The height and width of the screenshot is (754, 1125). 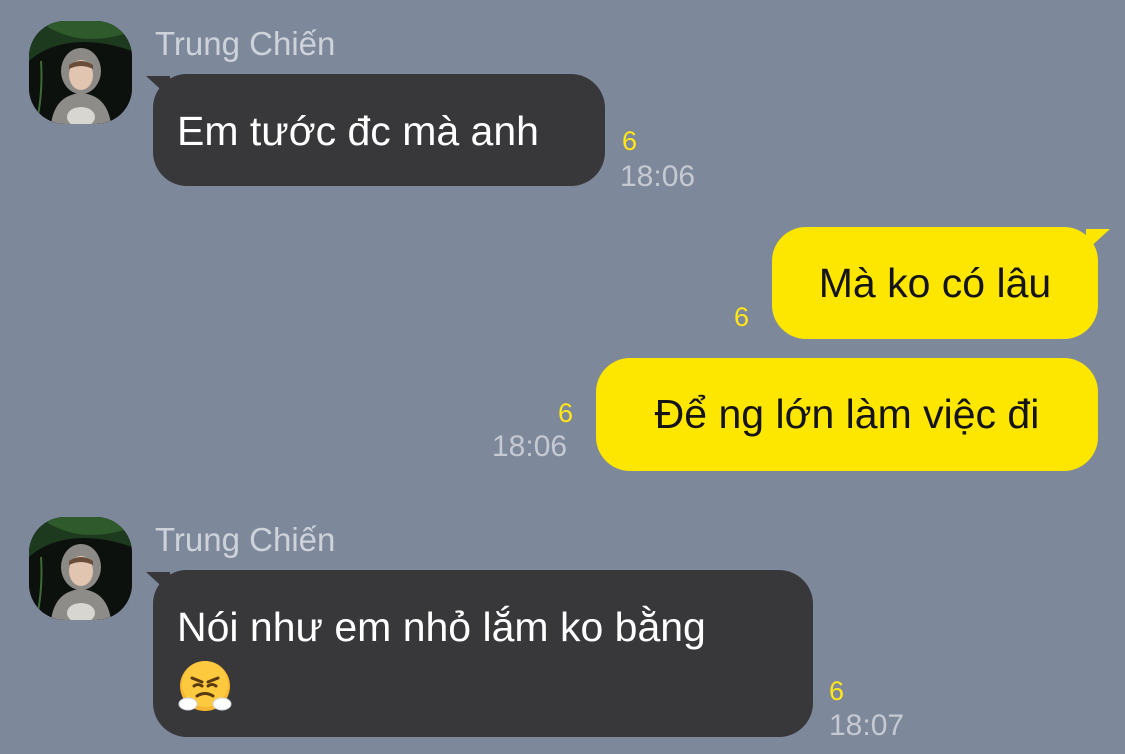 I want to click on message-text: Em tước đc mà anh, so click(x=358, y=131).